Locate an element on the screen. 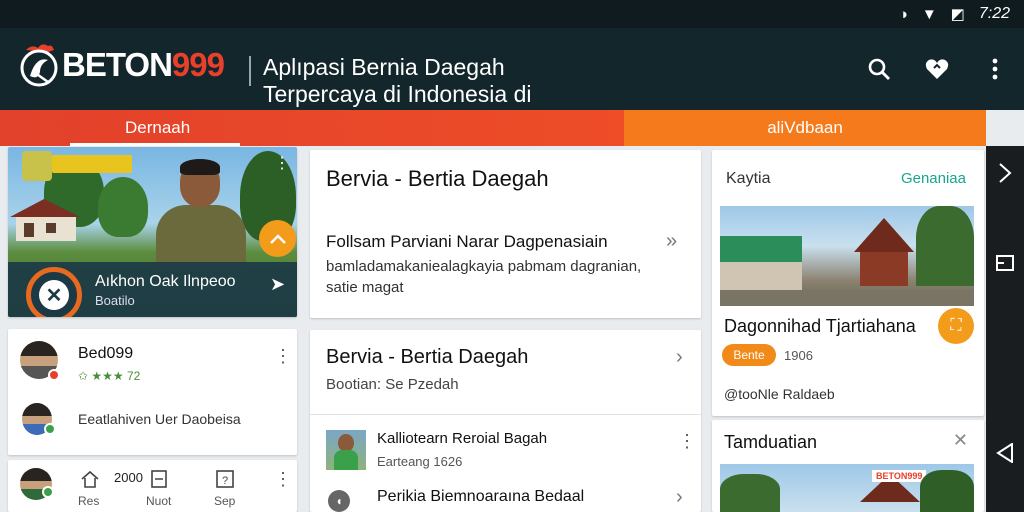 This screenshot has width=1024, height=512. header-divider is located at coordinates (250, 71).